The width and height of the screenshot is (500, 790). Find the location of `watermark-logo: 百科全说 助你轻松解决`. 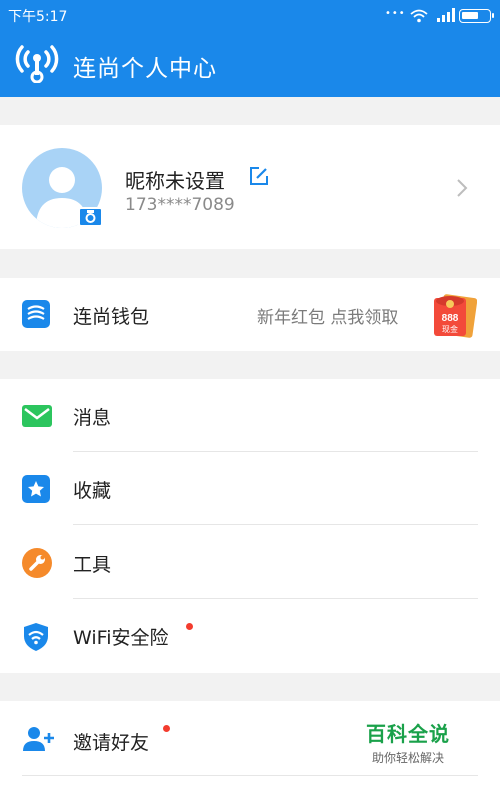

watermark-logo: 百科全说 助你轻松解决 is located at coordinates (408, 742).